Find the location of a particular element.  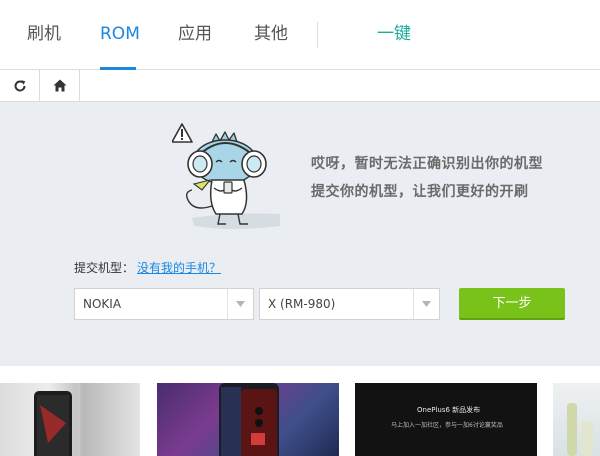

home-icon is located at coordinates (59, 85).